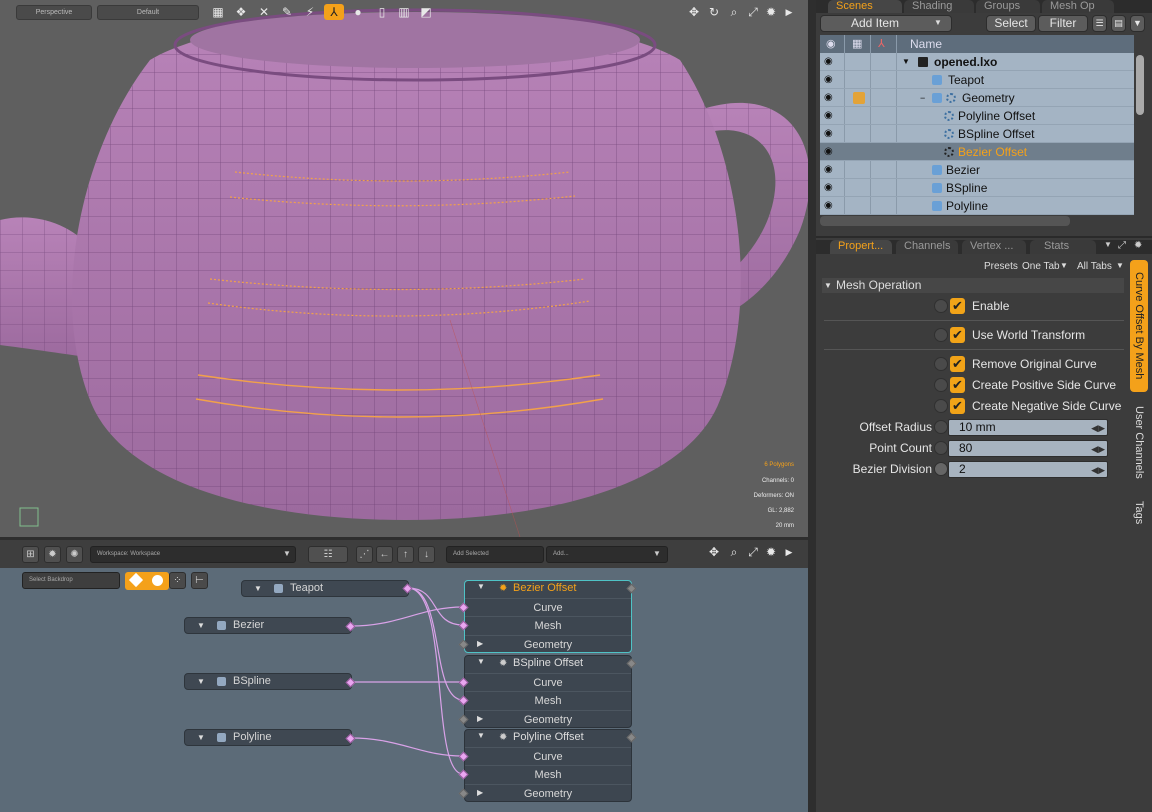 The width and height of the screenshot is (1152, 812). What do you see at coordinates (957, 406) in the screenshot?
I see `negative-side-checkbox: ✔` at bounding box center [957, 406].